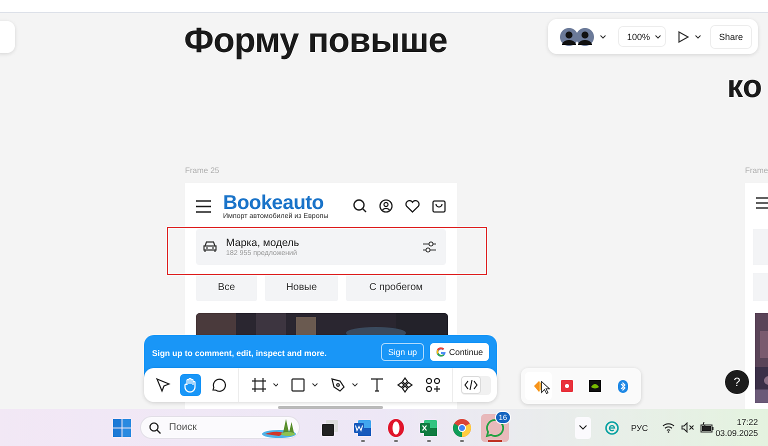  I want to click on share-button: Share, so click(731, 36).